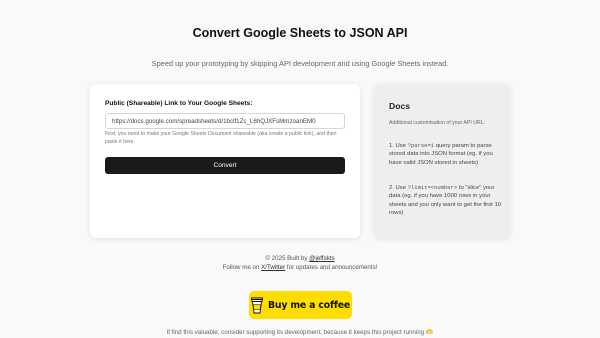  I want to click on follow-prefix-text: Follow me on, so click(242, 267).